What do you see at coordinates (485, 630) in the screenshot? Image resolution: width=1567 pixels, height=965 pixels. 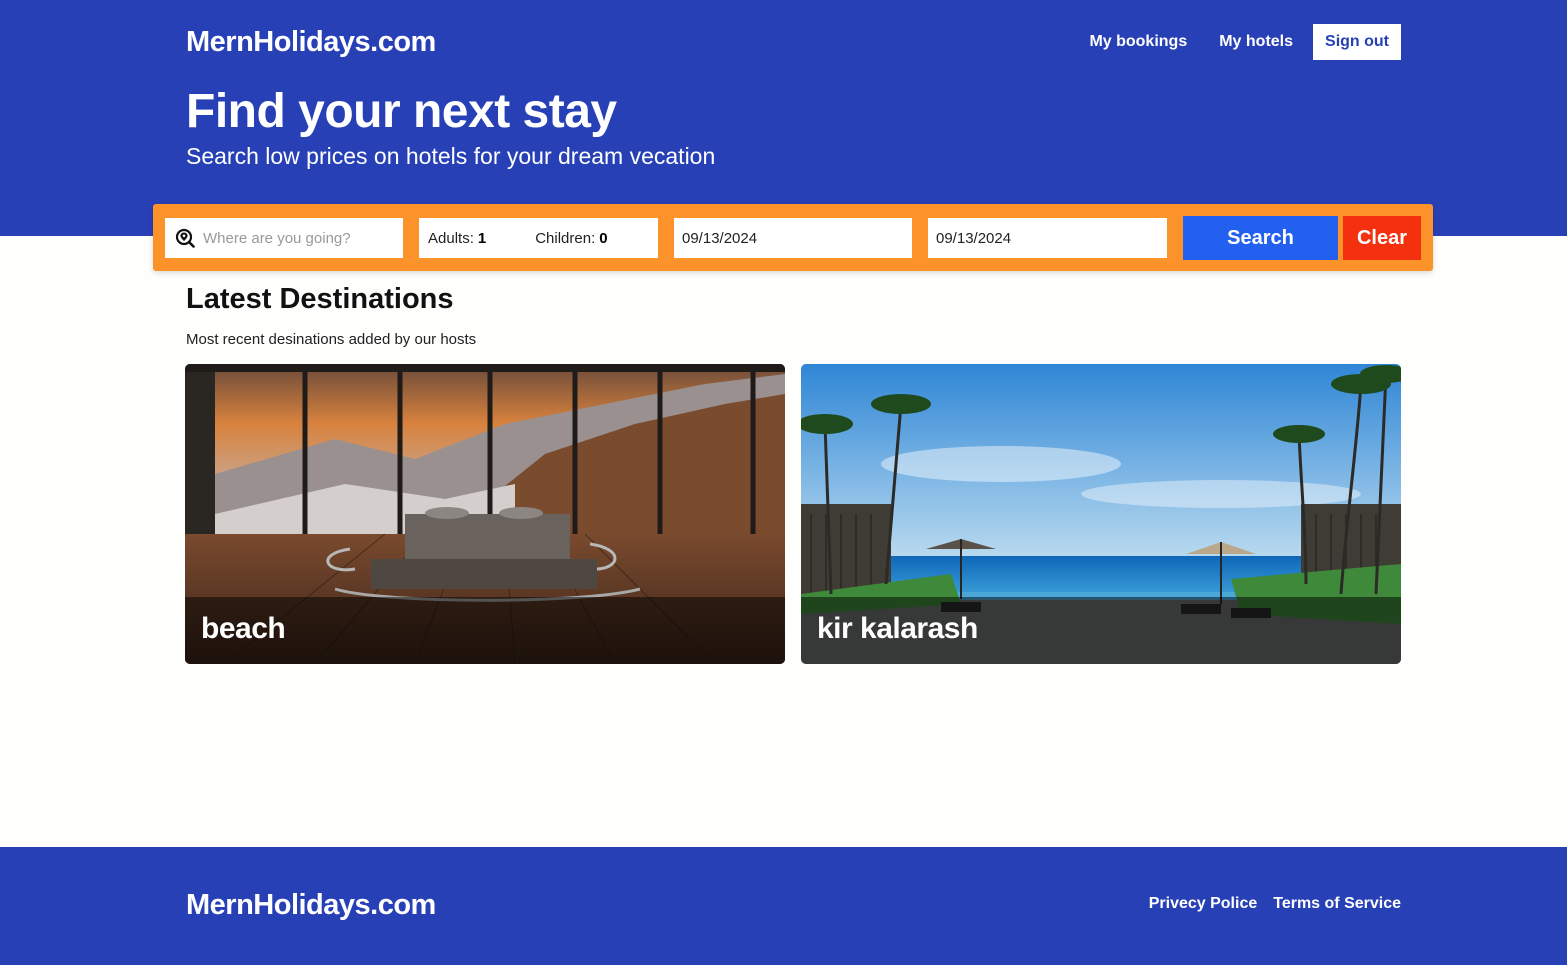 I see `card-caption: beach` at bounding box center [485, 630].